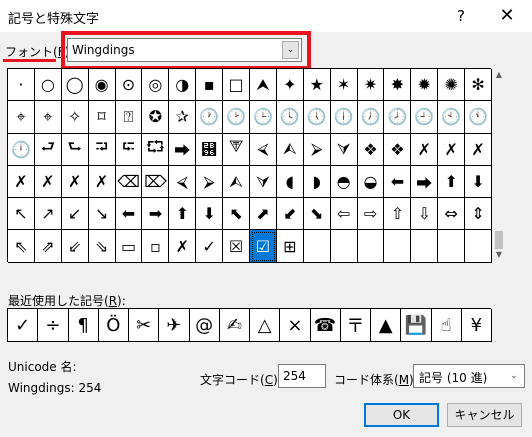  What do you see at coordinates (325, 325) in the screenshot?
I see `recent-symbol-cell: ☎` at bounding box center [325, 325].